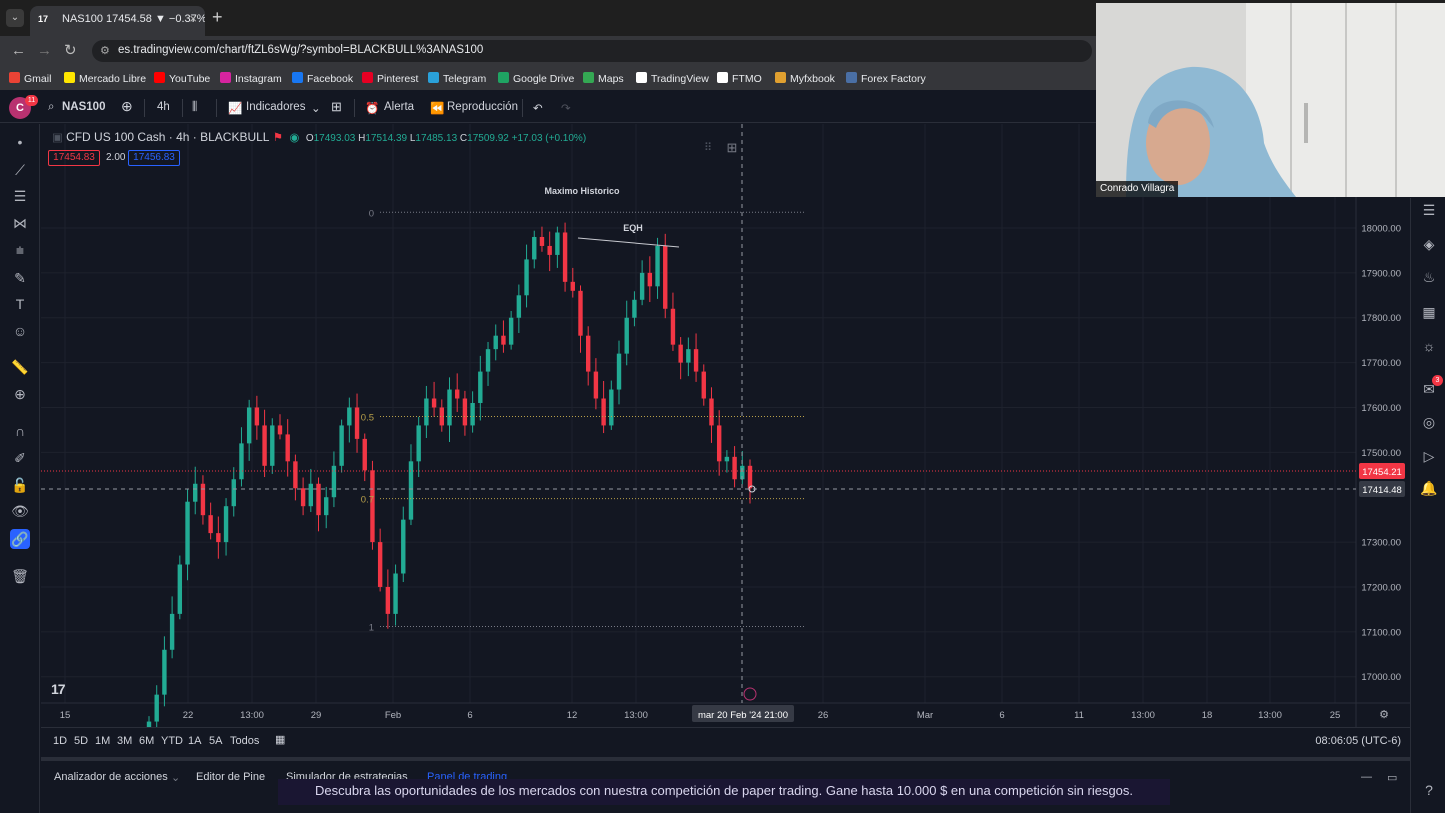 Image resolution: width=1445 pixels, height=813 pixels. What do you see at coordinates (1381, 632) in the screenshot?
I see `y-tick-label: 17100.00` at bounding box center [1381, 632].